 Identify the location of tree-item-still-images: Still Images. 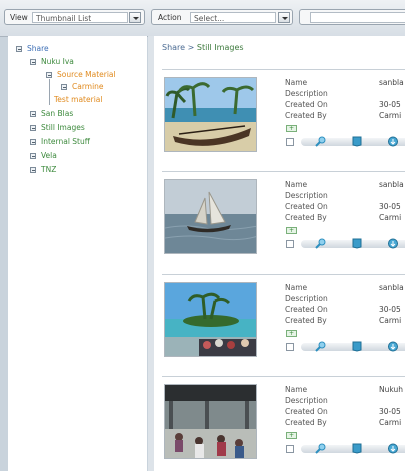
(57, 128).